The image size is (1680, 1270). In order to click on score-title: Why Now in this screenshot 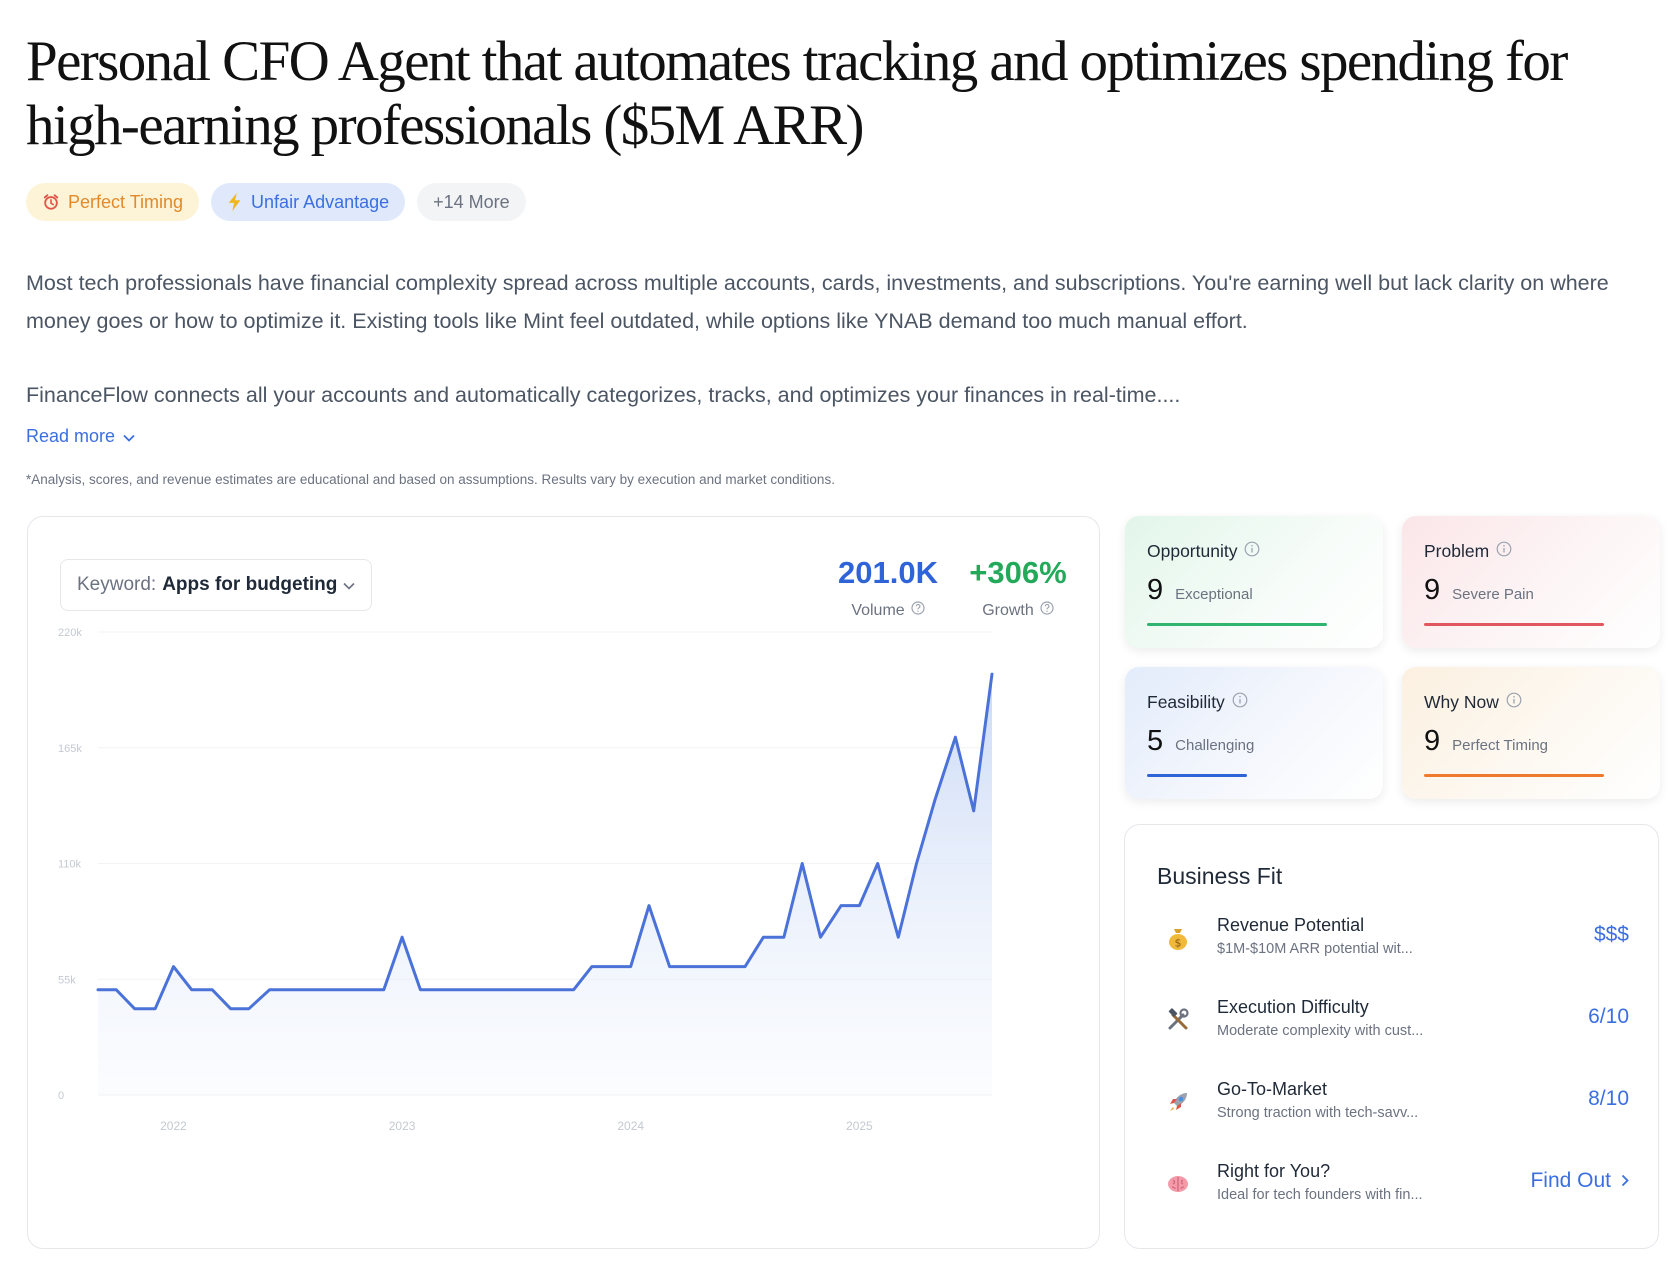, I will do `click(1461, 702)`.